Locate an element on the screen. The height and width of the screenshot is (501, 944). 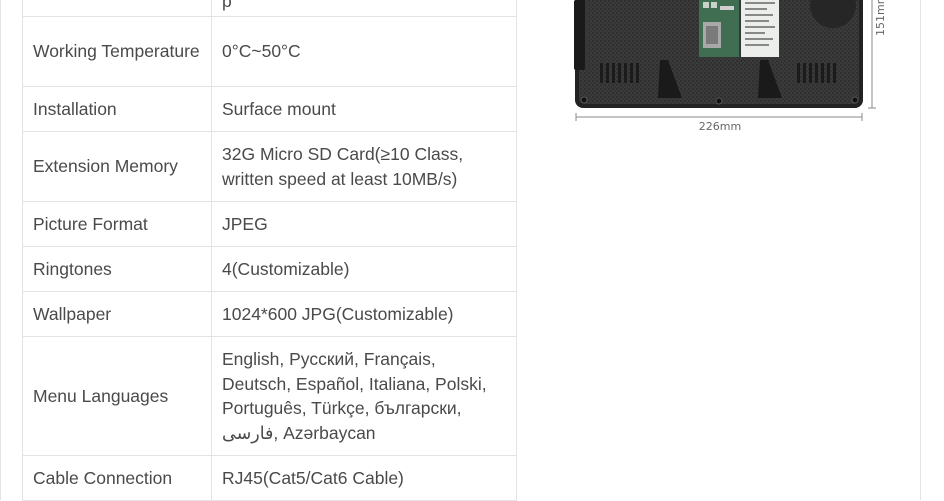
spec-value: 0°C~50°C is located at coordinates (364, 51).